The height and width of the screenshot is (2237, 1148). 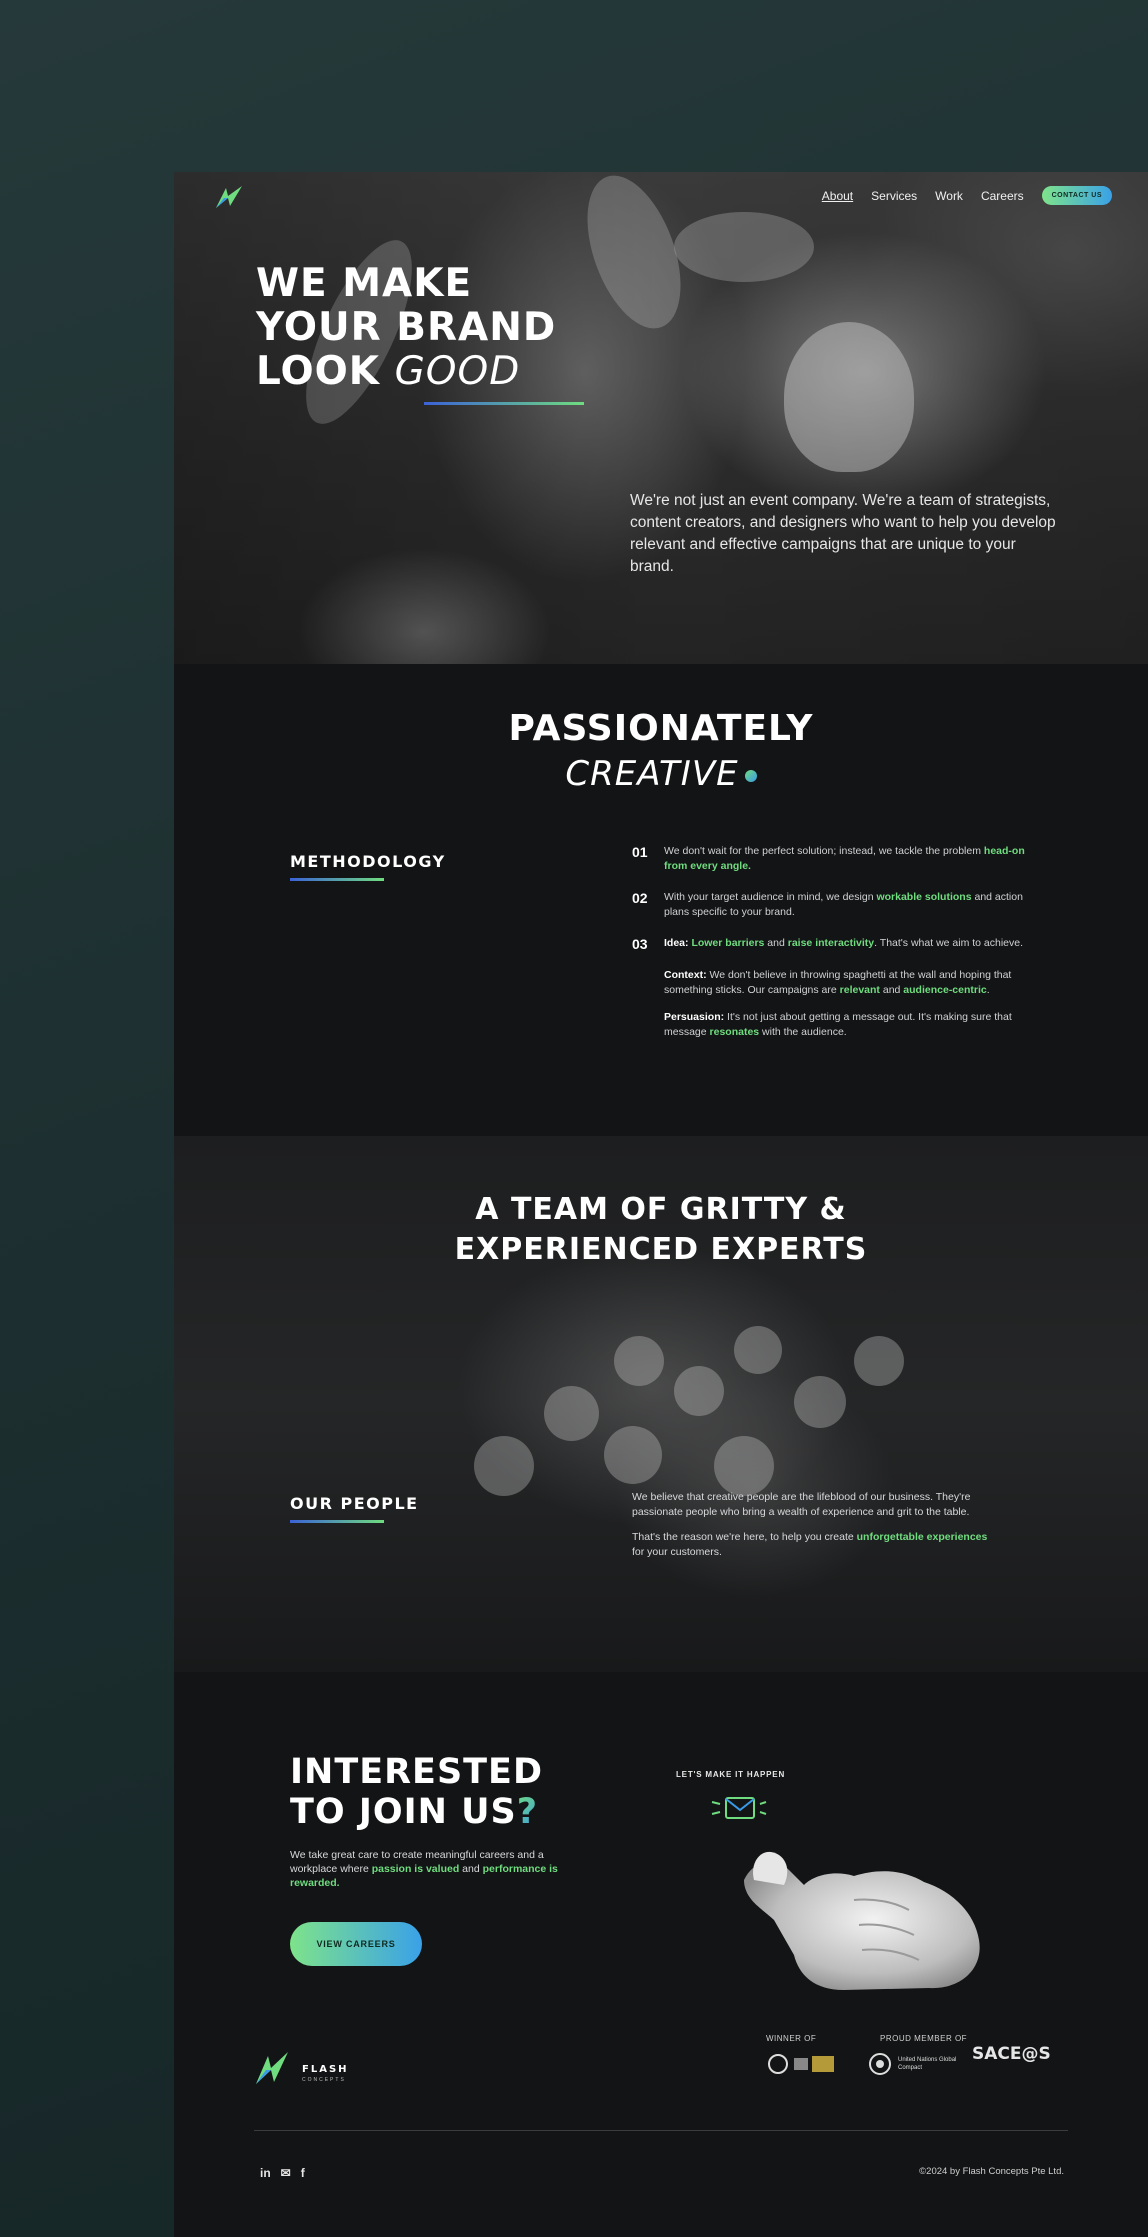 I want to click on flash-logo-icon, so click(x=229, y=197).